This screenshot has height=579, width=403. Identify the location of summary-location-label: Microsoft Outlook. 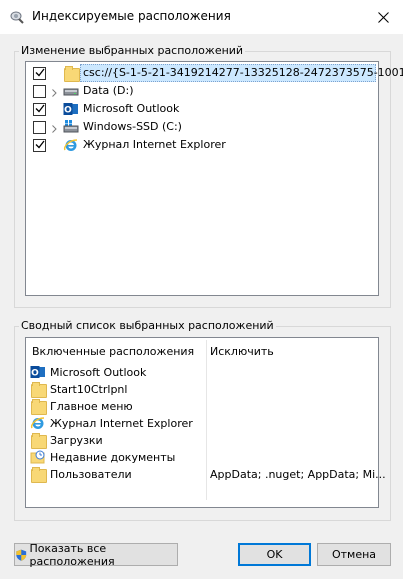
(98, 372).